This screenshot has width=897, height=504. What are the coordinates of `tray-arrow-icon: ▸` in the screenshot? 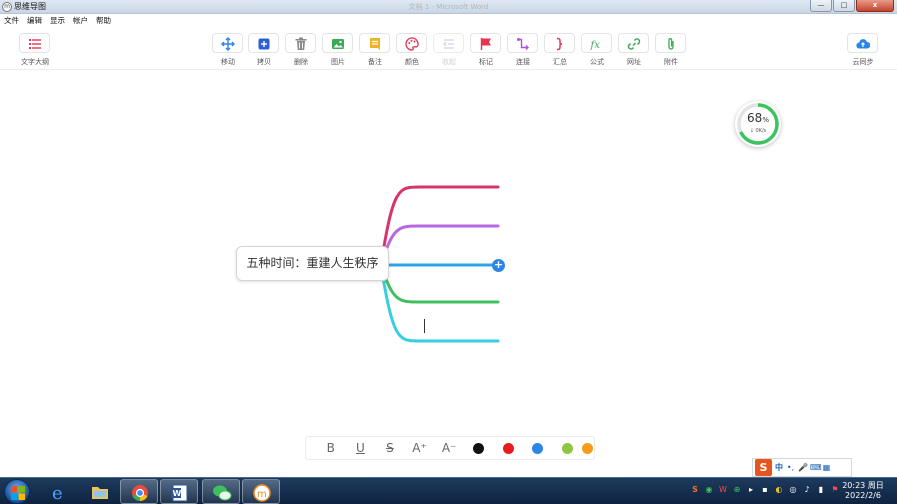 It's located at (751, 490).